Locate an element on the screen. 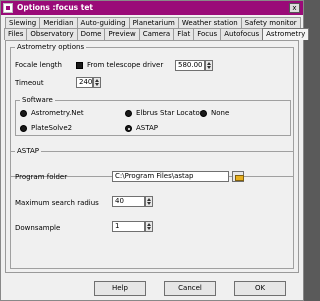 The height and width of the screenshot is (301, 320). radio-elbrus is located at coordinates (128, 113).